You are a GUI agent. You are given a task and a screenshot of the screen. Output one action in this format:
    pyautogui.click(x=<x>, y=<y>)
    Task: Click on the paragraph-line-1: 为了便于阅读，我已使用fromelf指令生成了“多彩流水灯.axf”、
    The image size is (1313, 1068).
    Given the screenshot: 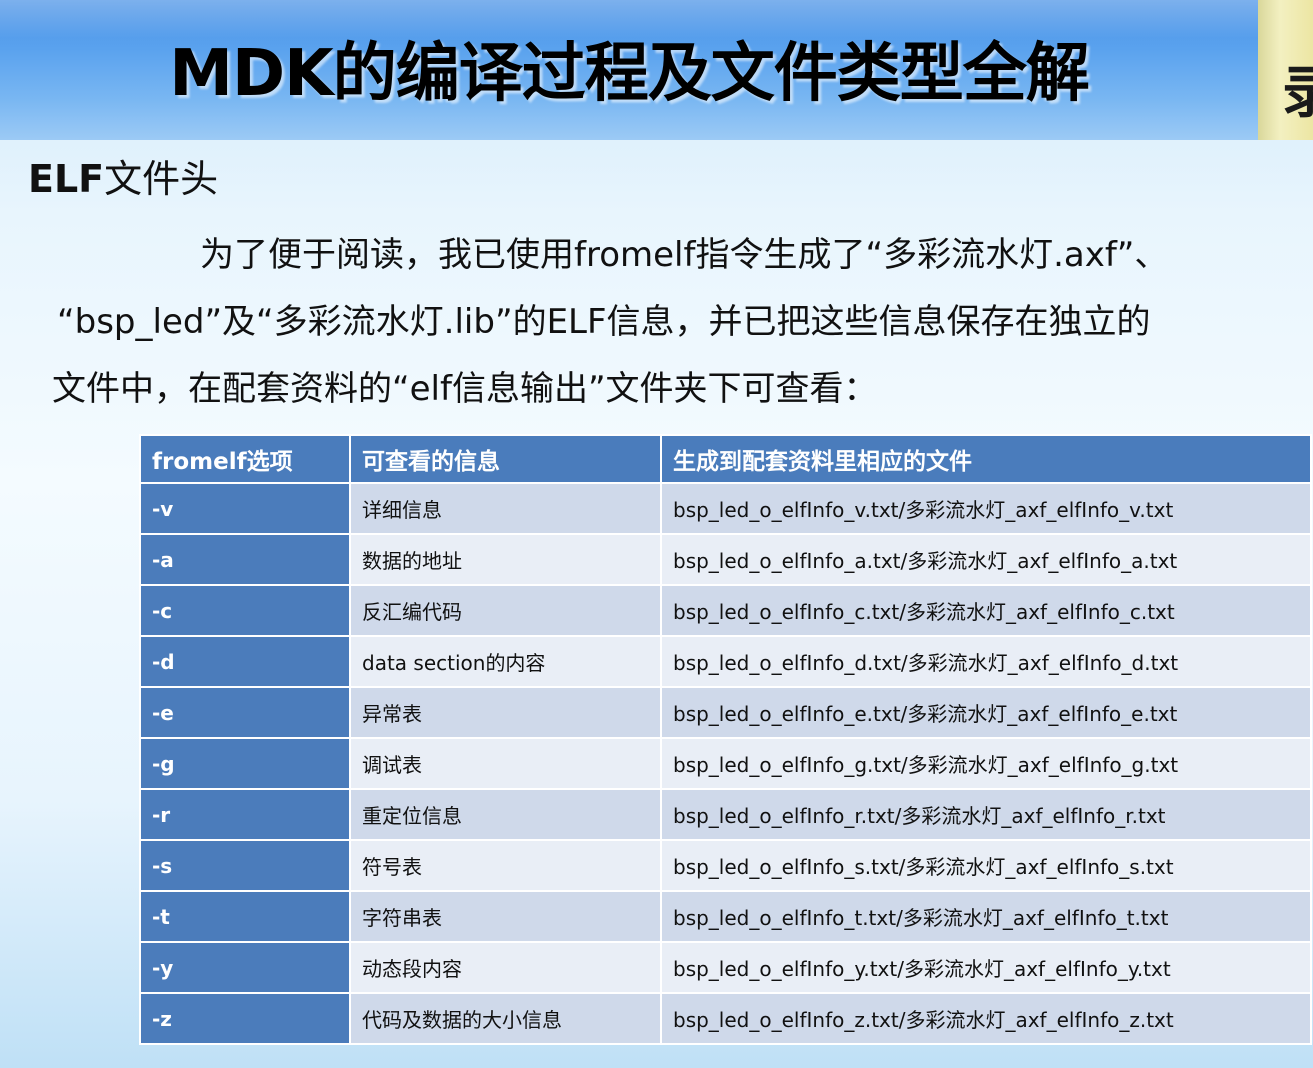 What is the action you would take?
    pyautogui.click(x=684, y=255)
    